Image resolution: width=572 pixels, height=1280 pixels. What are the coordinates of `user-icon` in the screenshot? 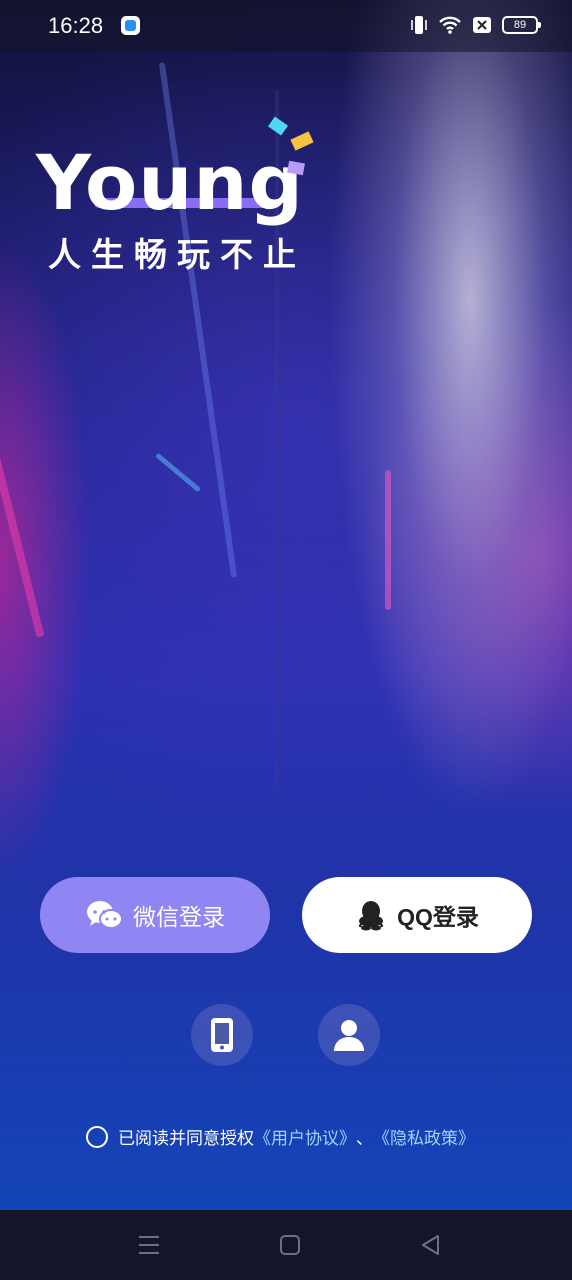 It's located at (349, 1035).